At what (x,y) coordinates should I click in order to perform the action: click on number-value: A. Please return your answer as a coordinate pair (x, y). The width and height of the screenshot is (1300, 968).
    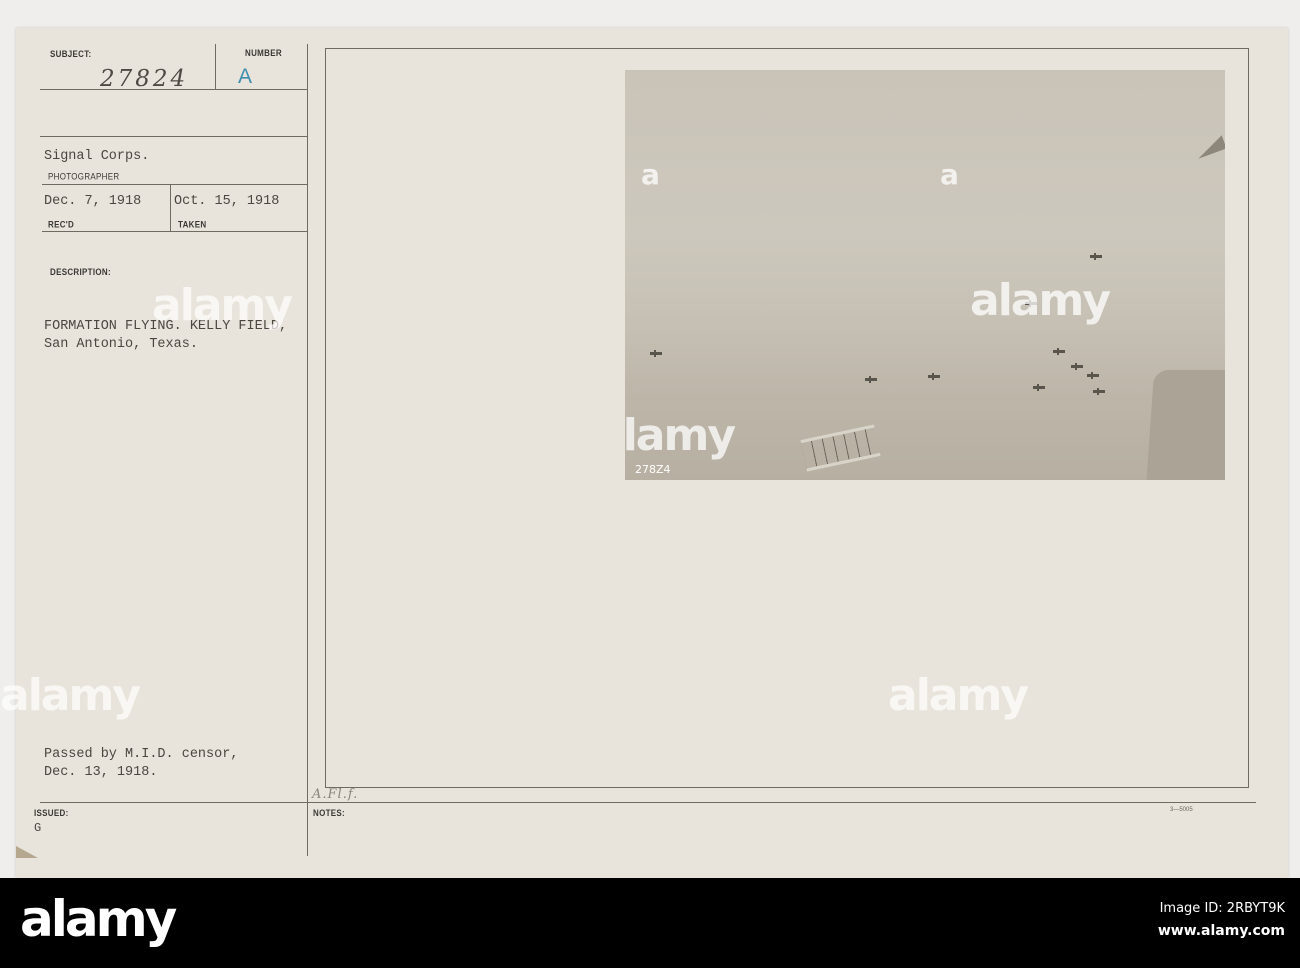
    Looking at the image, I should click on (245, 76).